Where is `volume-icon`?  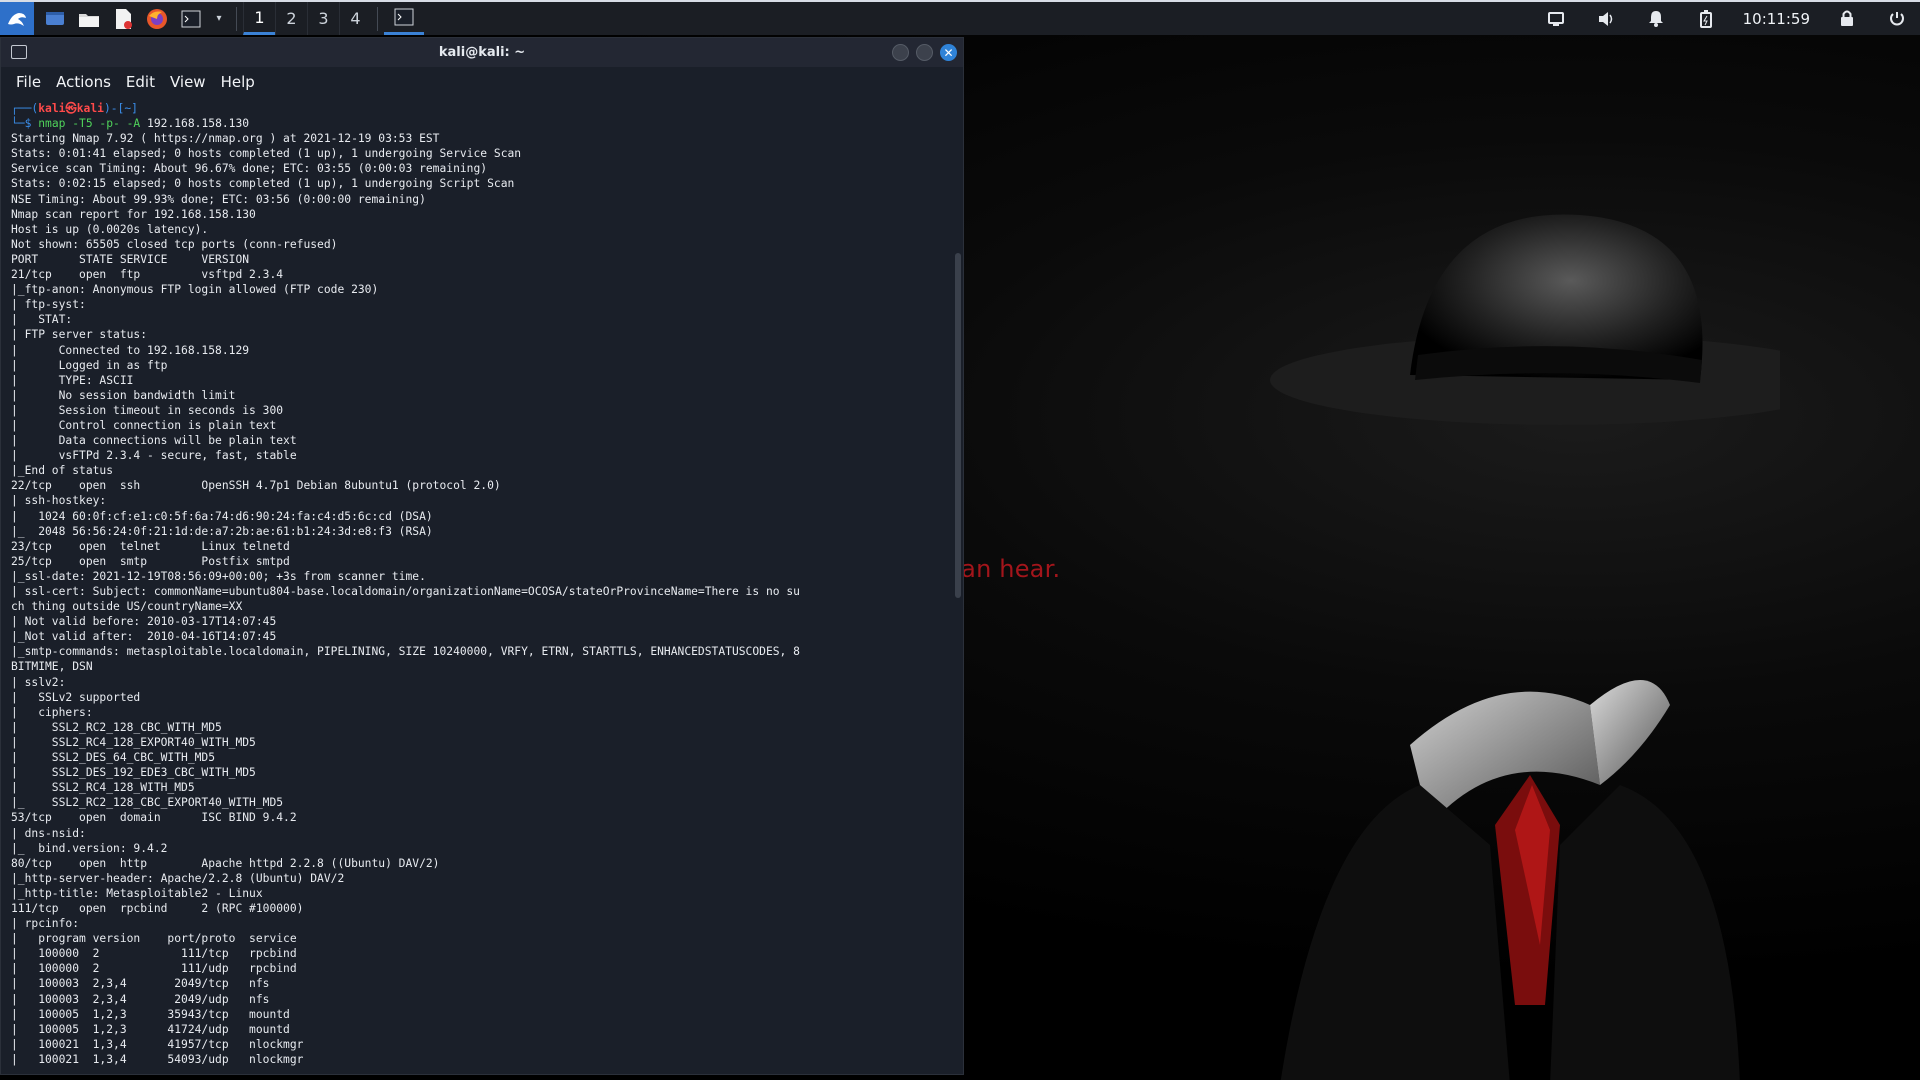
volume-icon is located at coordinates (1606, 19).